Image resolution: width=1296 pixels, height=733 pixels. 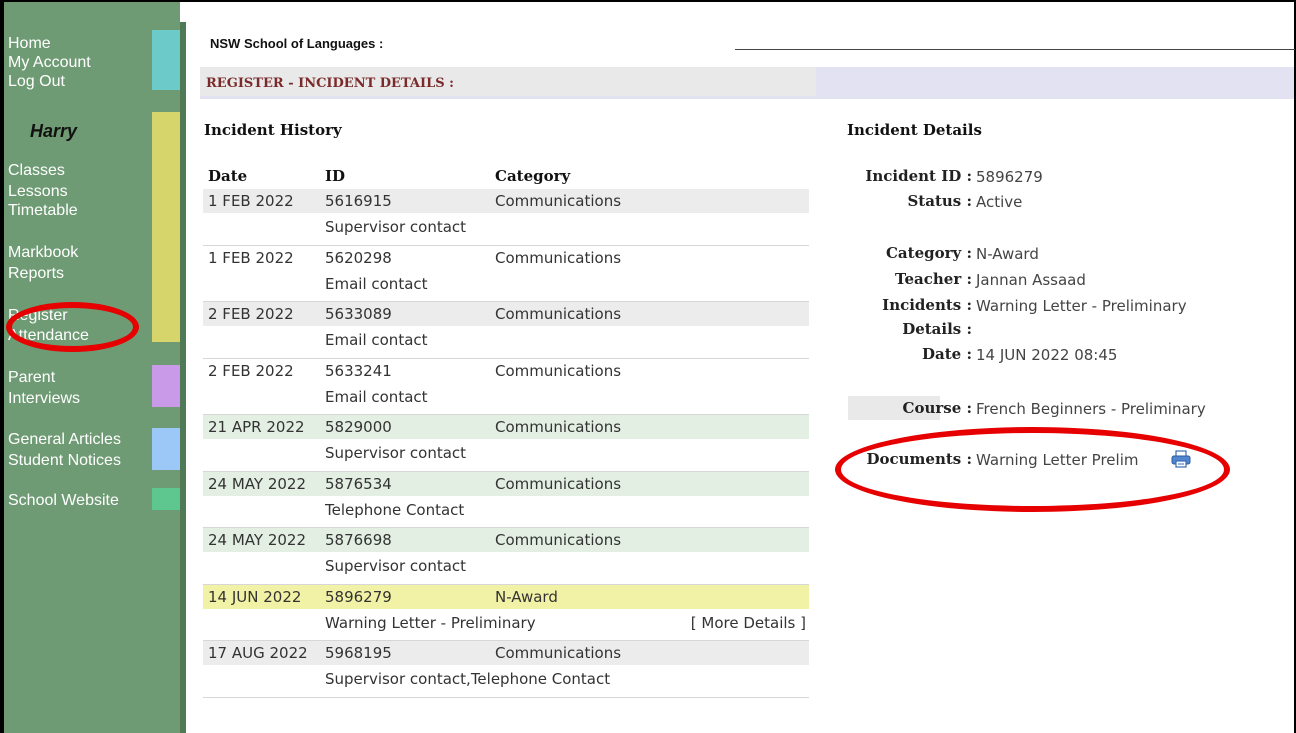 I want to click on sidebar-bar-classes, so click(x=166, y=227).